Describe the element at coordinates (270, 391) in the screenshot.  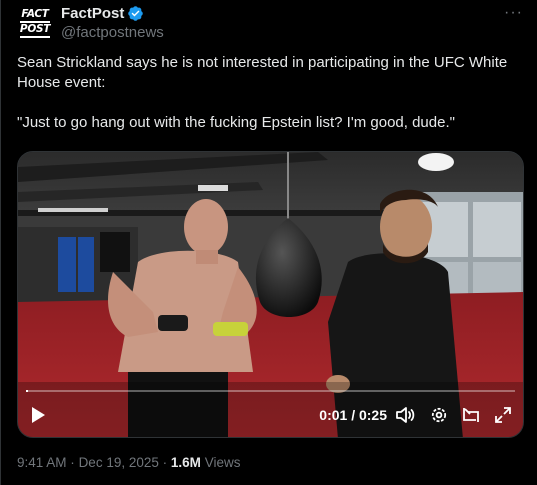
I see `video-progress-bar` at that location.